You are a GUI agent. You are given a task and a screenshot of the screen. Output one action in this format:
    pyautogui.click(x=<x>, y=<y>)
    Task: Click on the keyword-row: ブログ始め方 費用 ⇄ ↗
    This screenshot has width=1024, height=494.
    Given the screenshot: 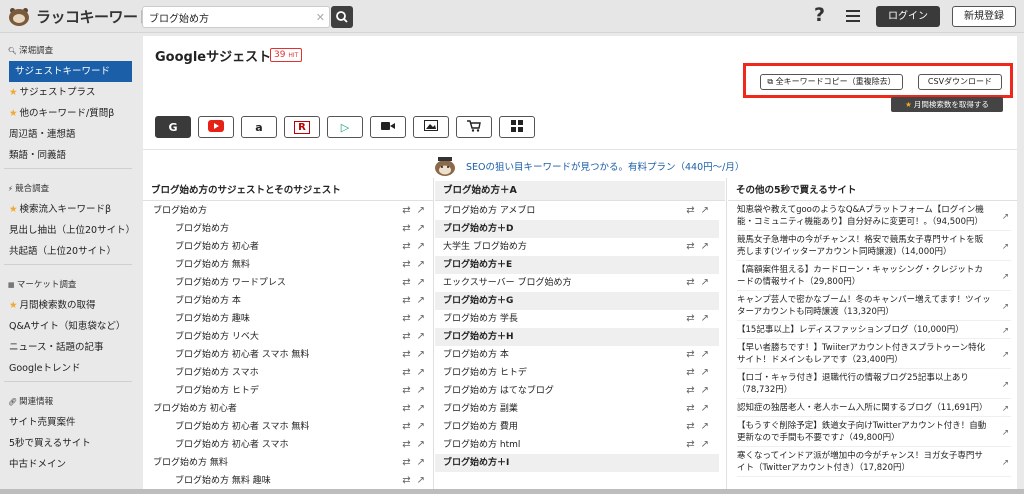 What is the action you would take?
    pyautogui.click(x=577, y=427)
    